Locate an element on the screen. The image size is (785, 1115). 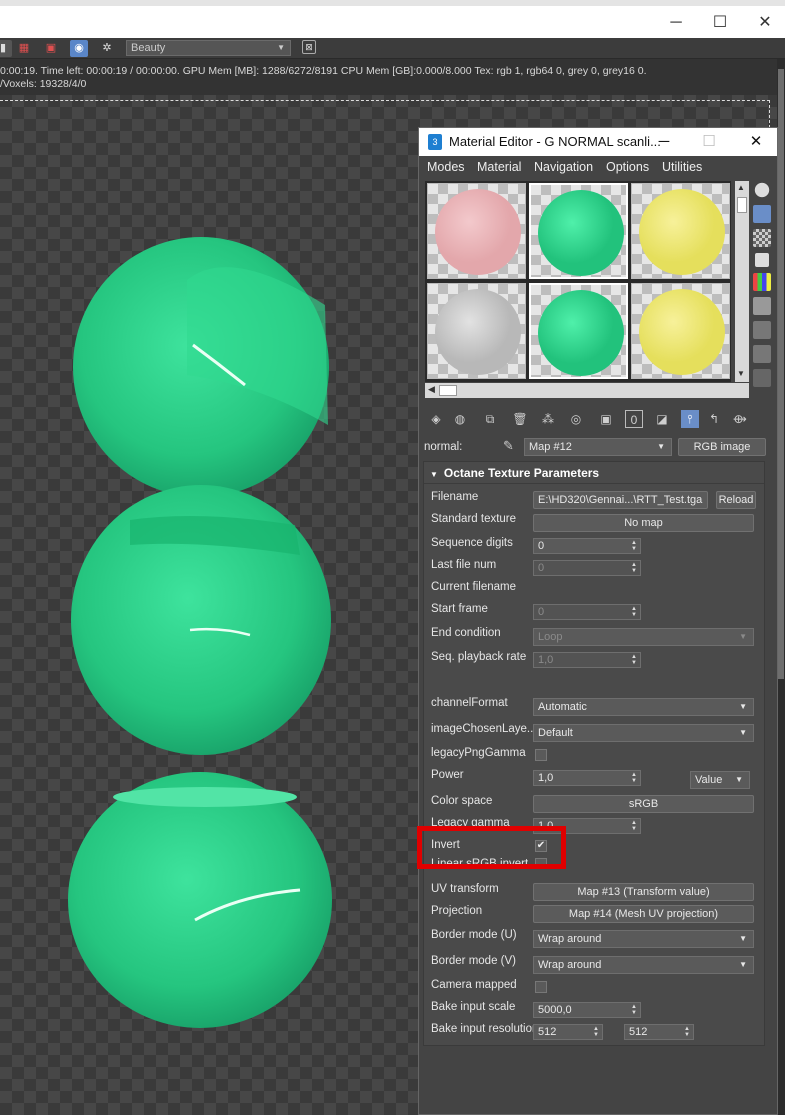
bake-resolution-x-spinner: 512 ▲ ▼ is located at coordinates (568, 1032).